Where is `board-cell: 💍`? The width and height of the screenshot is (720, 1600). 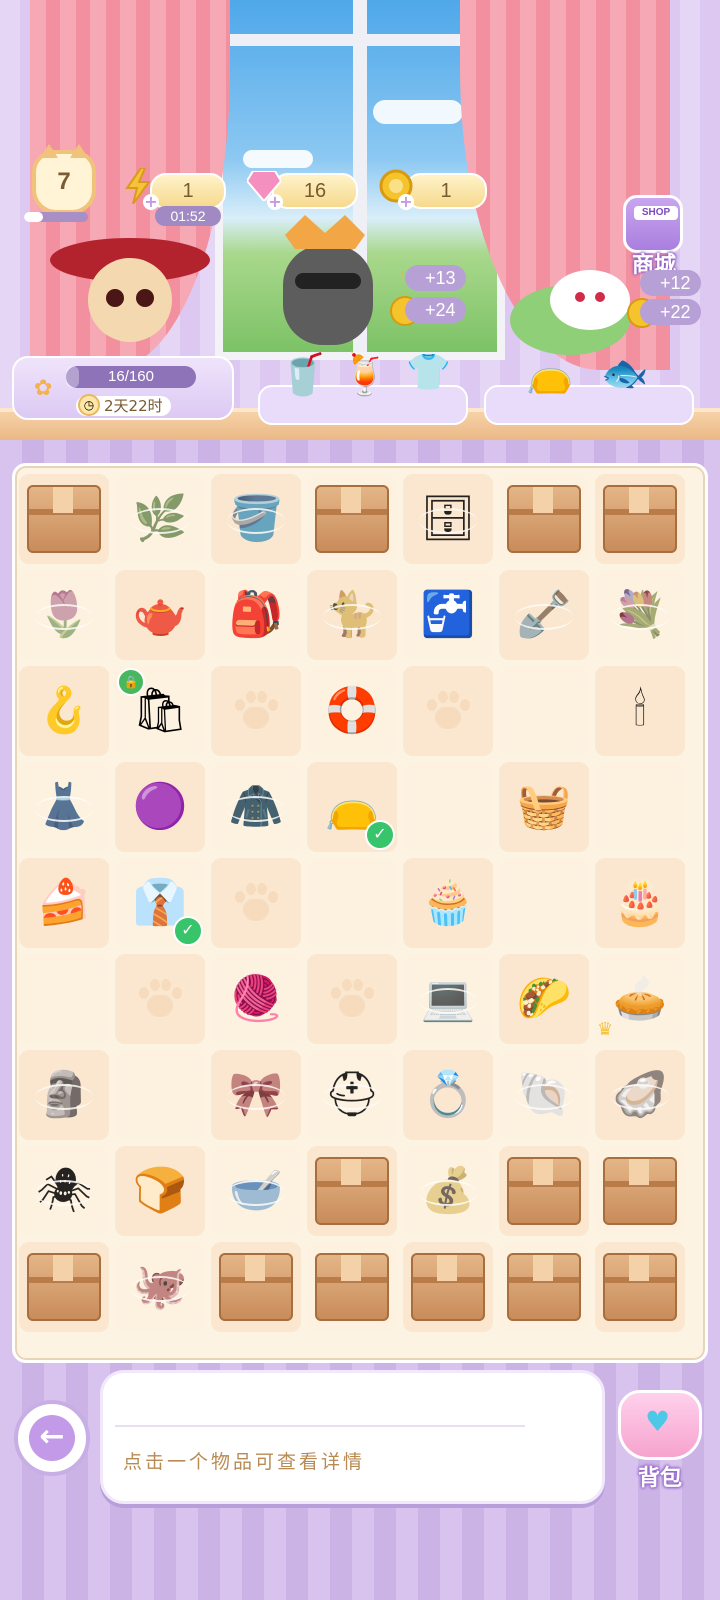
board-cell: 💍 is located at coordinates (448, 1095).